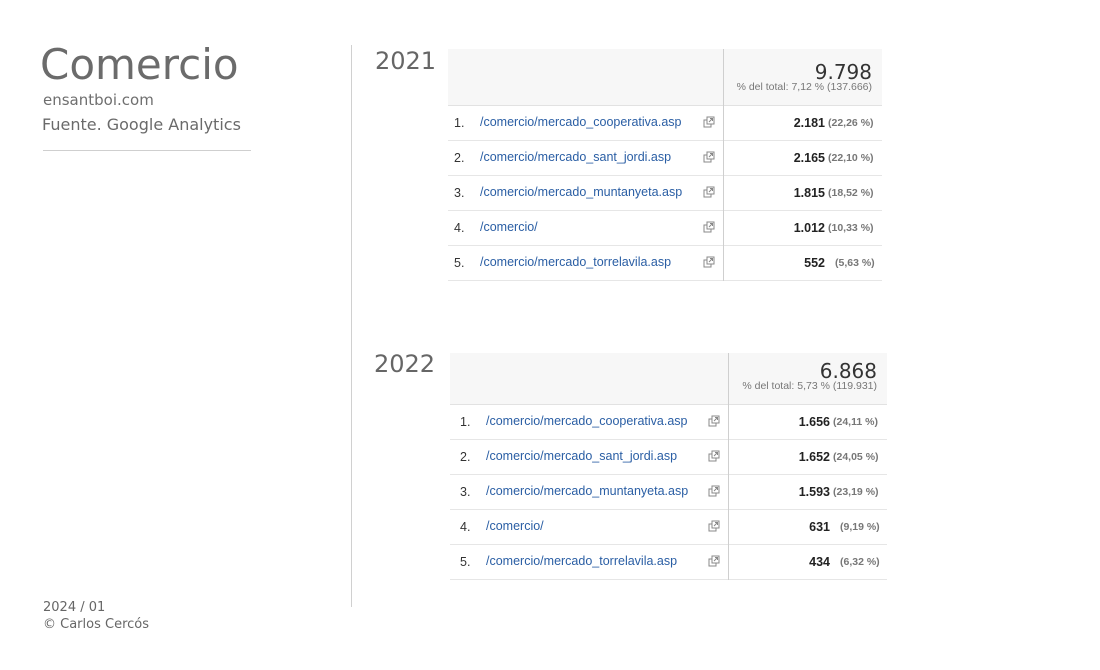  I want to click on year-label-2022: 2022, so click(405, 364).